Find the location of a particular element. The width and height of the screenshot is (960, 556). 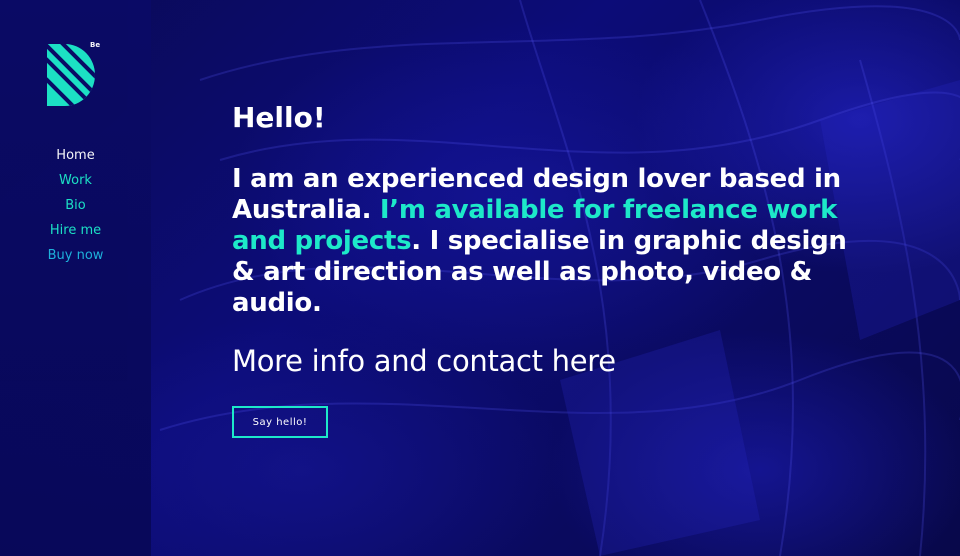

more-info-link: More info and contact here is located at coordinates (424, 361).